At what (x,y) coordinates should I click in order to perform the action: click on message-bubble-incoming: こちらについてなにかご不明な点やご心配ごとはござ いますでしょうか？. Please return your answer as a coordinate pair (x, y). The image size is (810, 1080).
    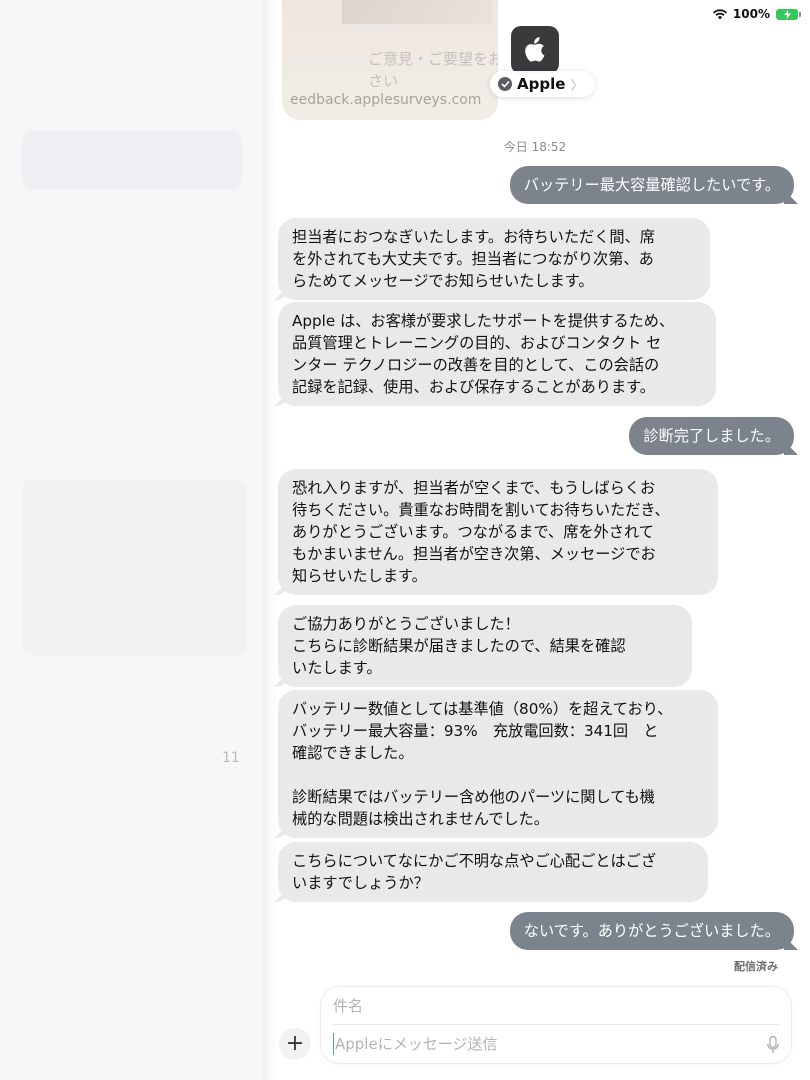
    Looking at the image, I should click on (493, 872).